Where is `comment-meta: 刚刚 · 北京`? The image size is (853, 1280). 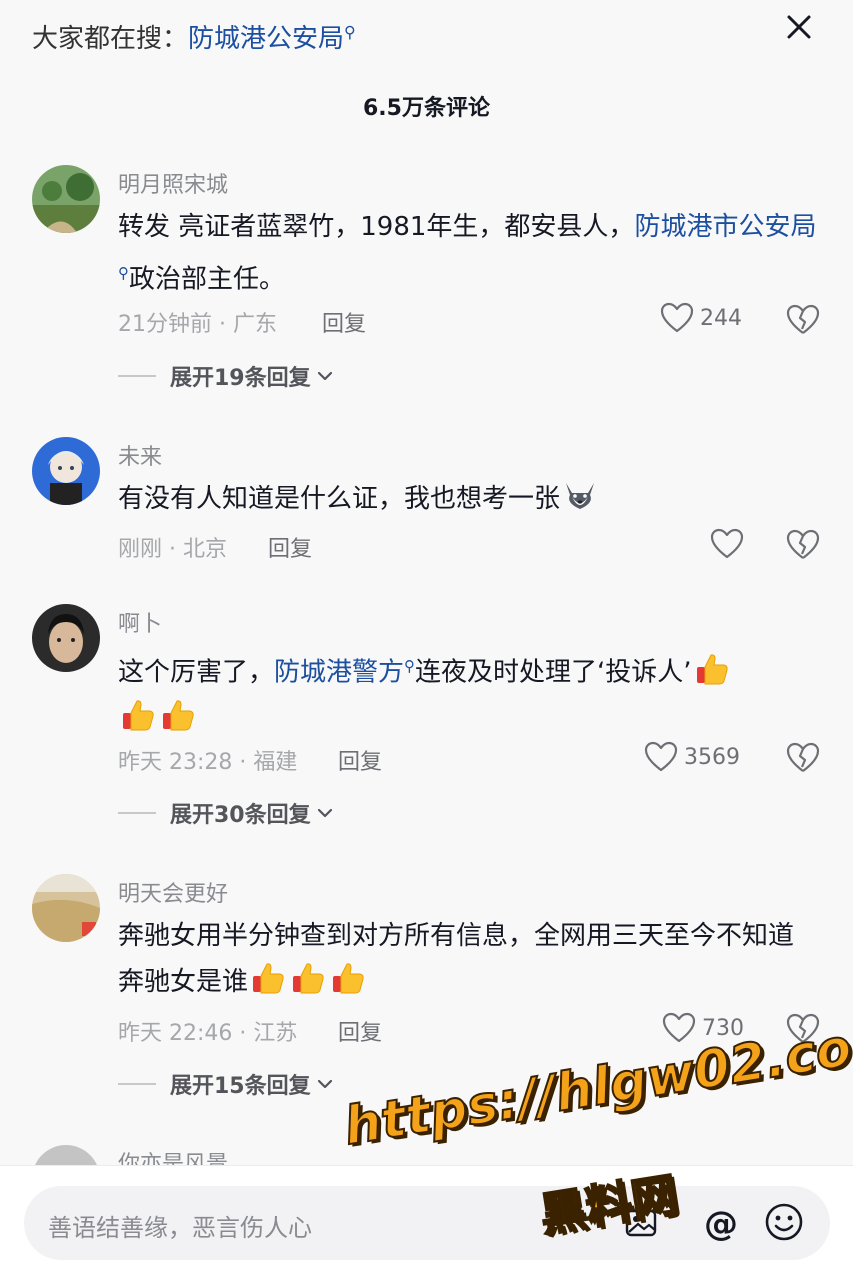
comment-meta: 刚刚 · 北京 is located at coordinates (172, 549).